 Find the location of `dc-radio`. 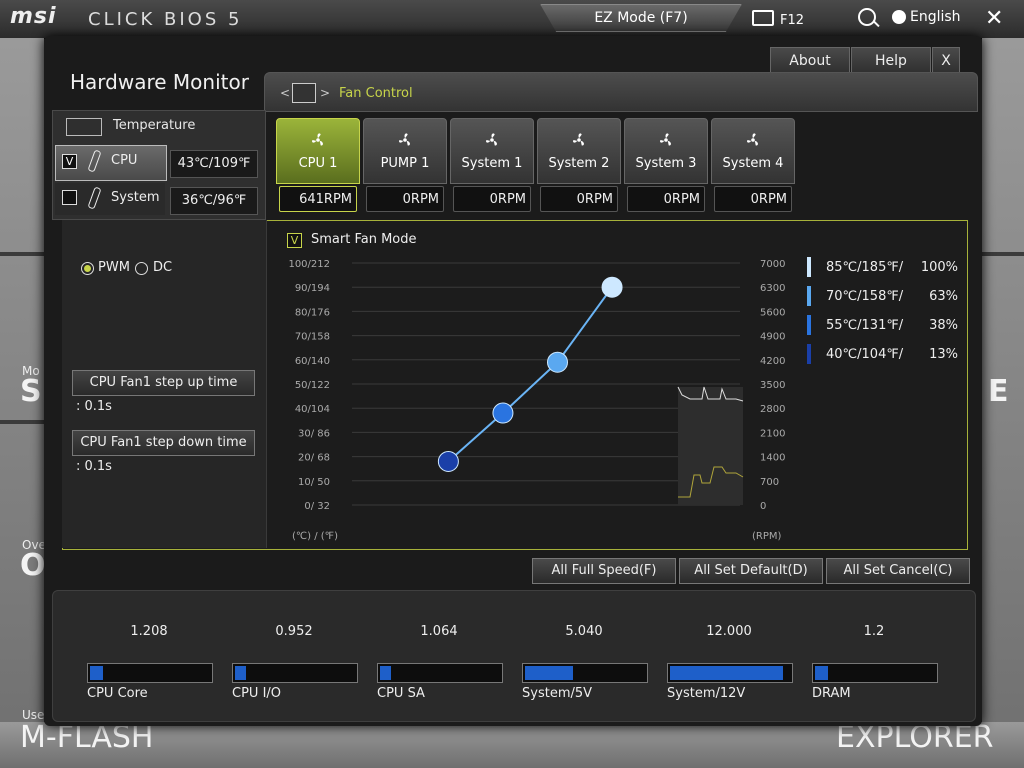

dc-radio is located at coordinates (141, 268).